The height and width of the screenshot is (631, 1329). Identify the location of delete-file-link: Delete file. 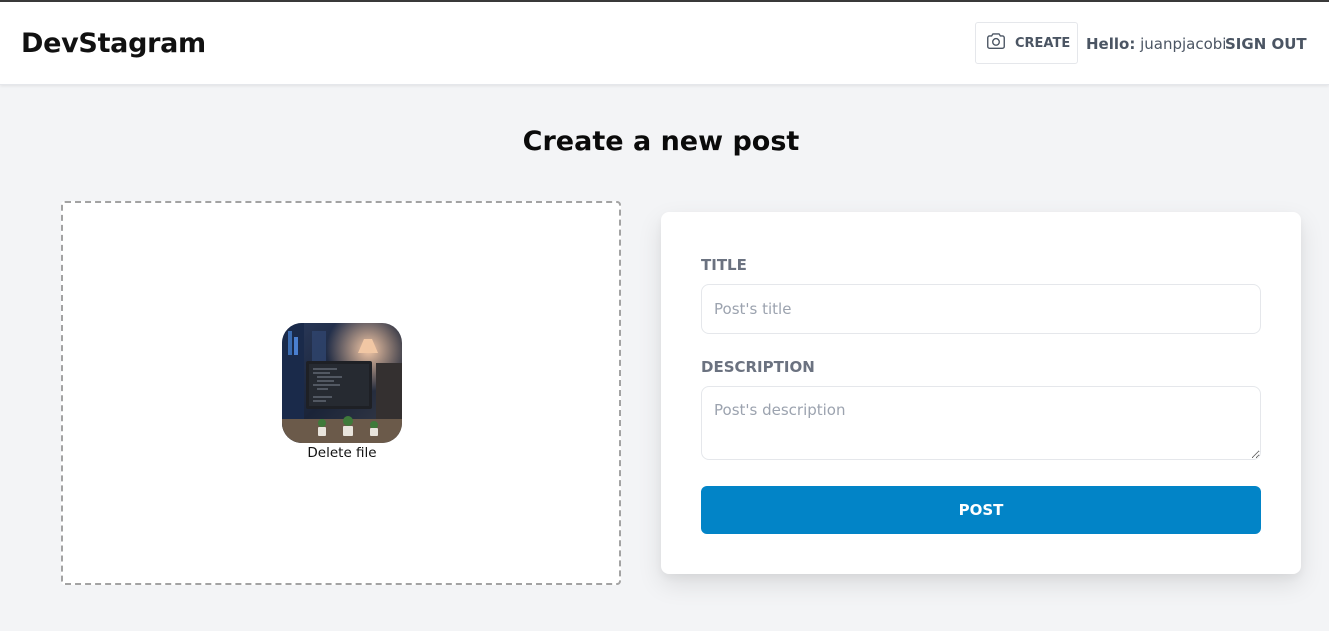
(342, 453).